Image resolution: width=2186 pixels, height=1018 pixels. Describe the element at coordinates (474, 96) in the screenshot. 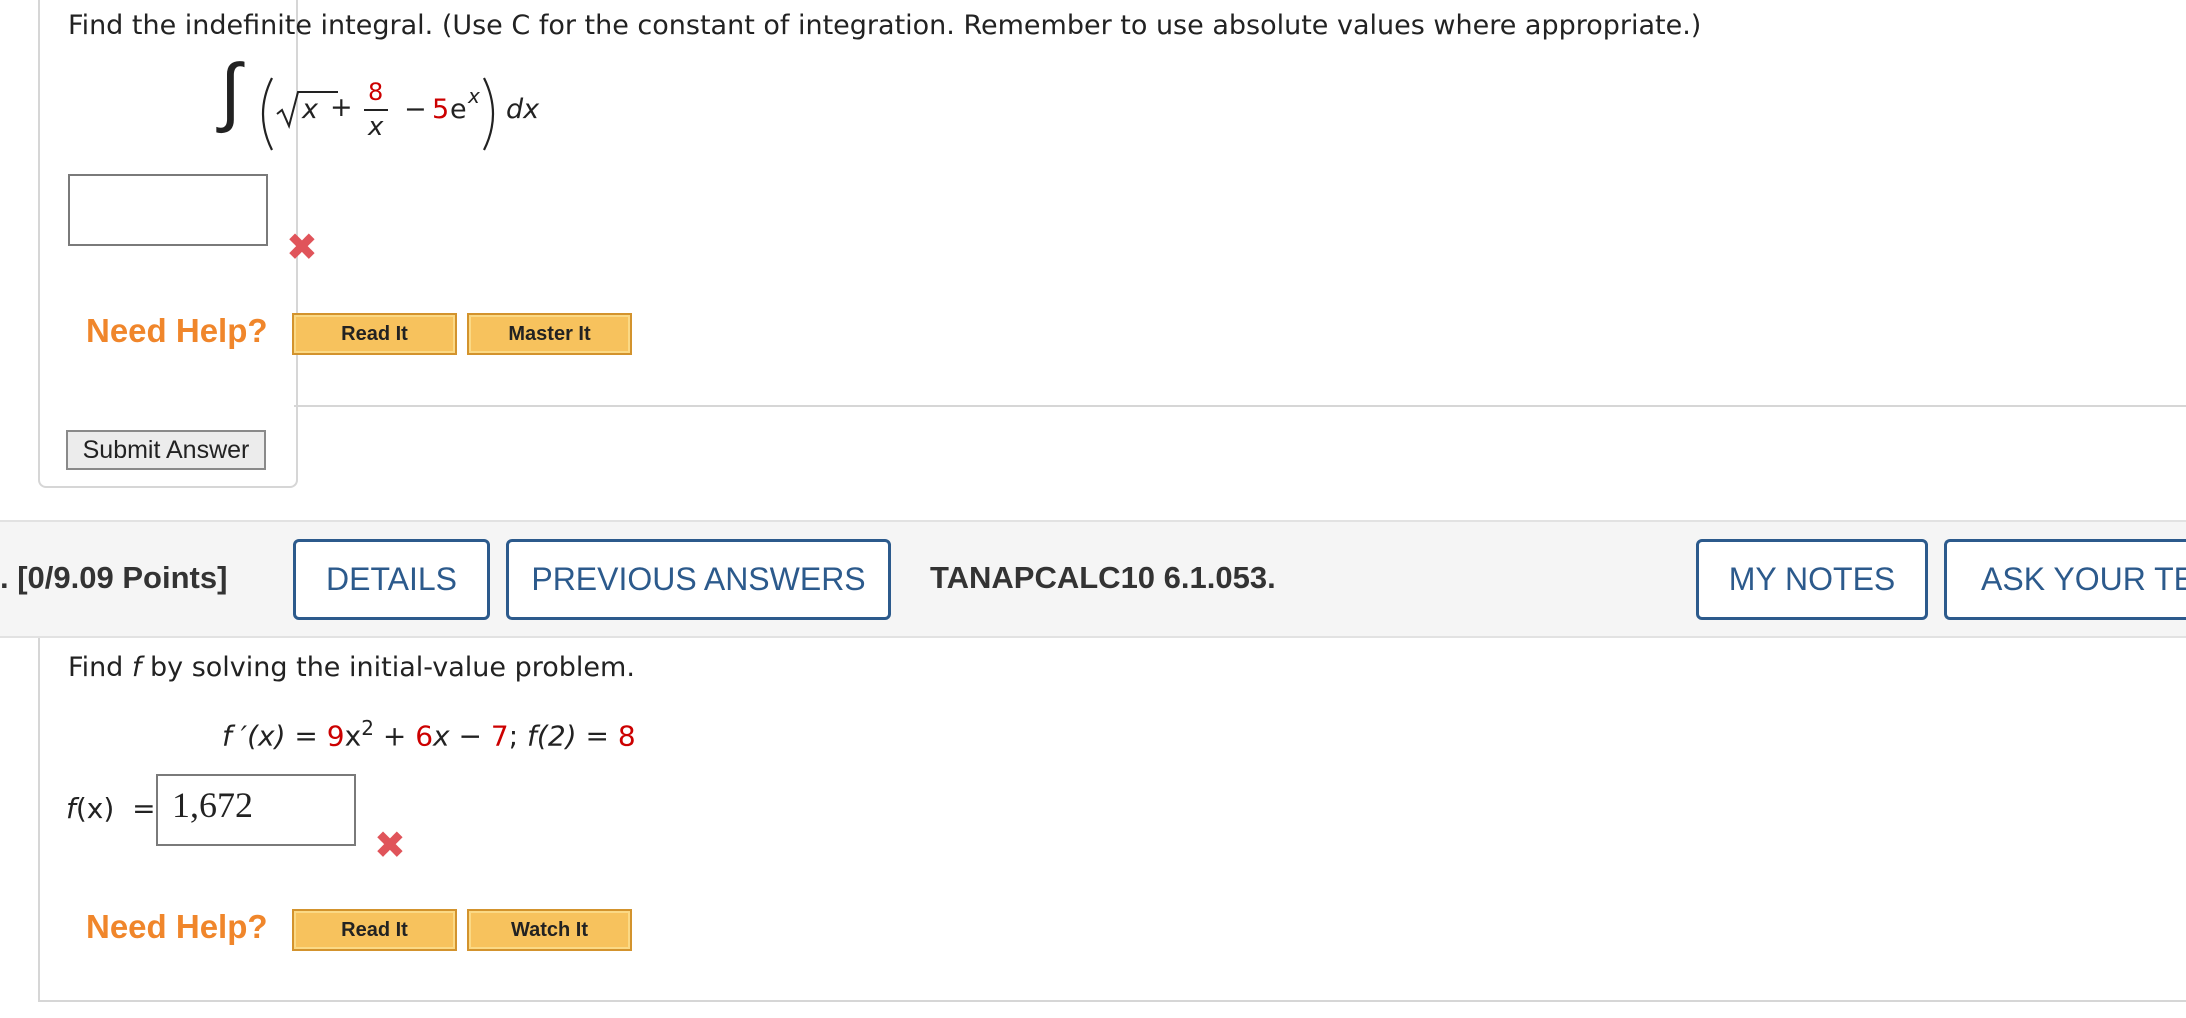

I see `exponent: x` at that location.